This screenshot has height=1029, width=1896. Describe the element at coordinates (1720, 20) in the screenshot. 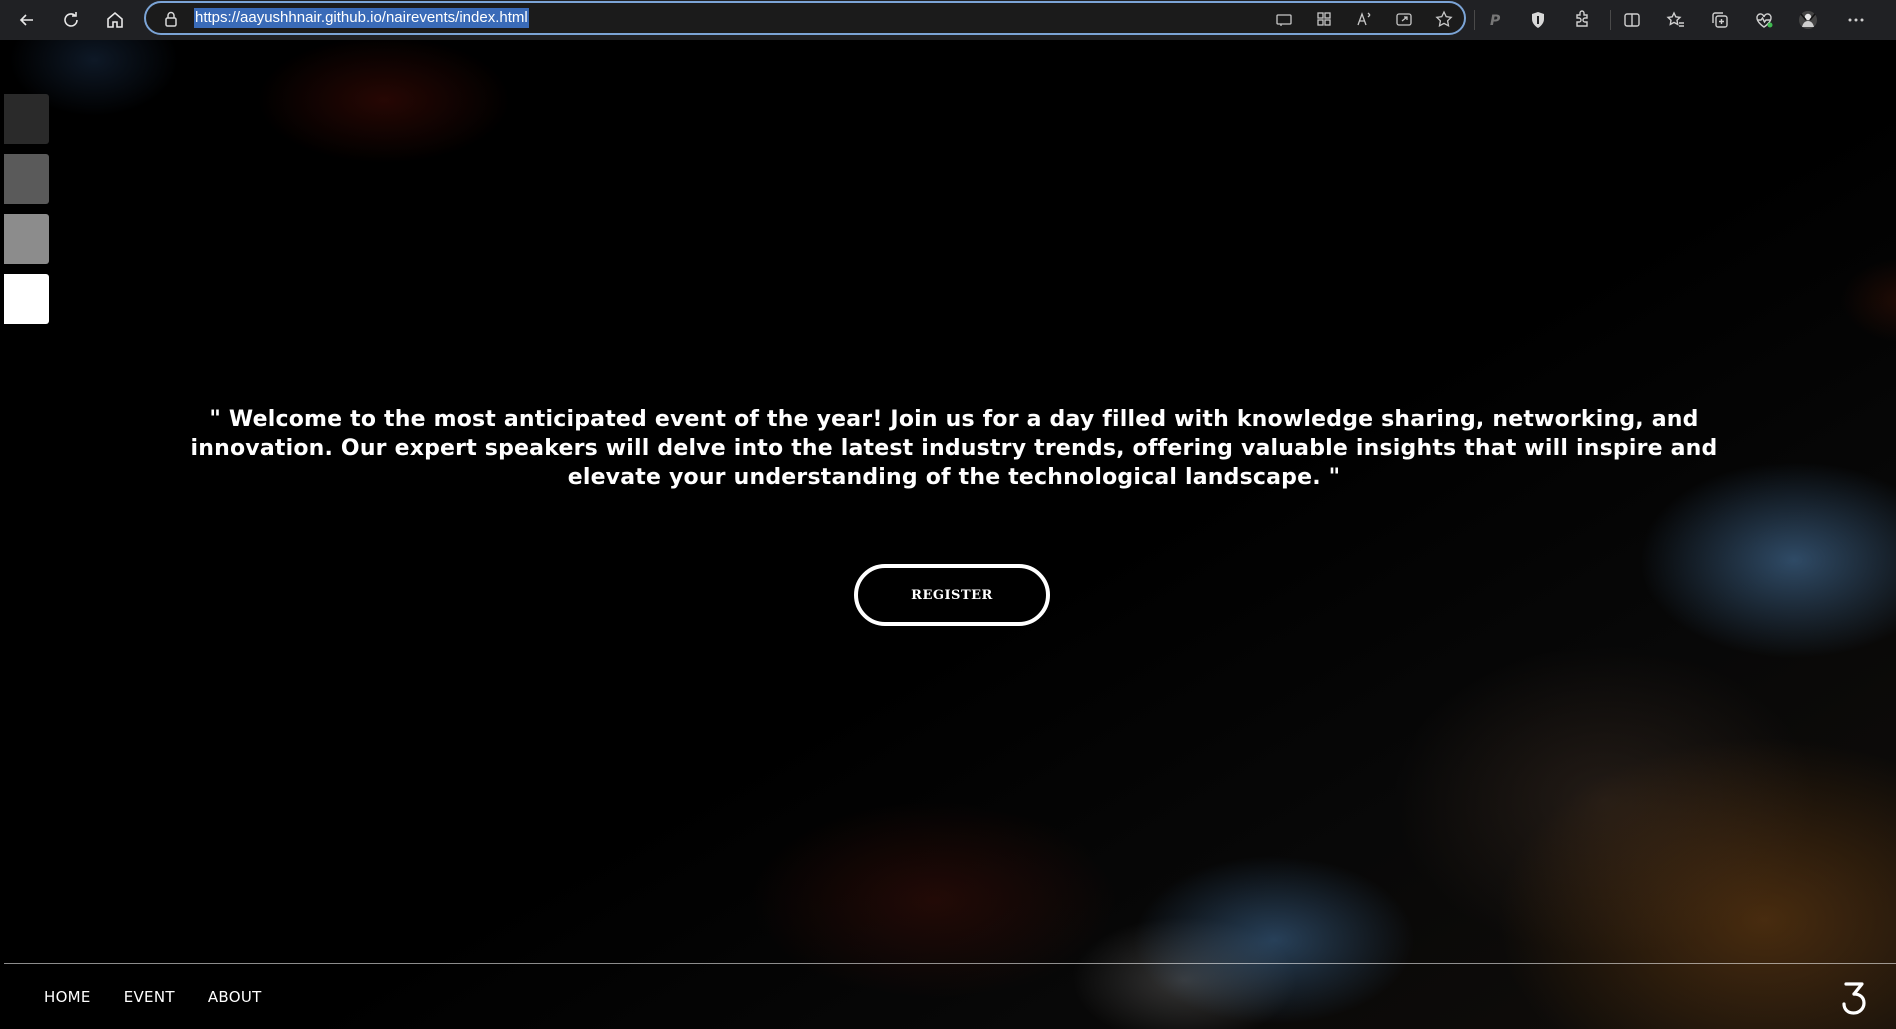

I see `collections-icon` at that location.